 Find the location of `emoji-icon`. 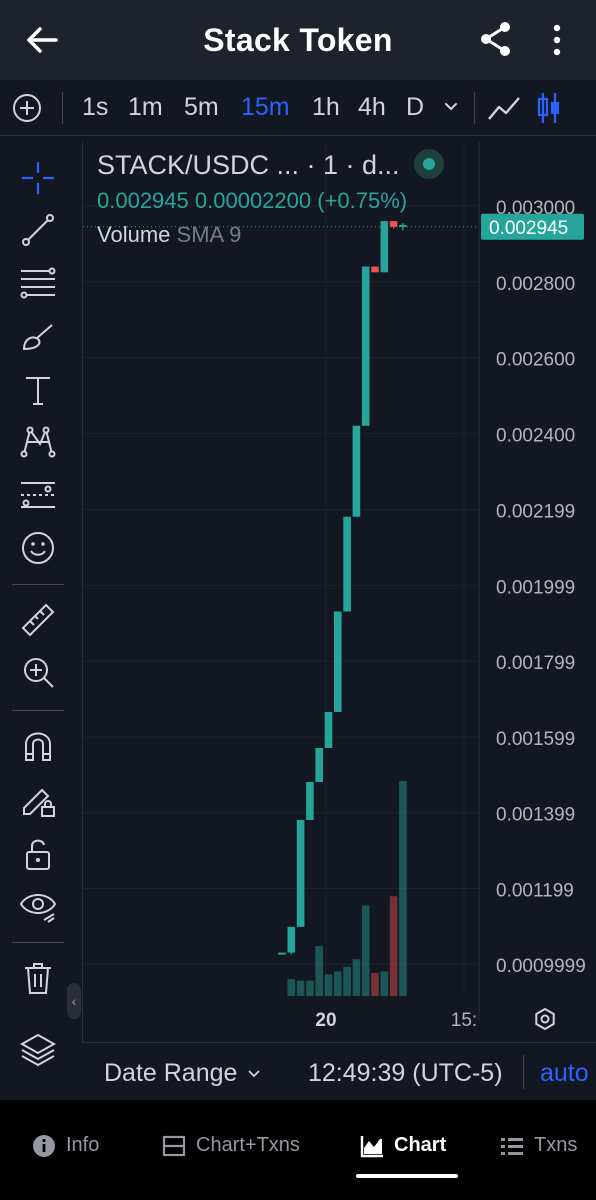

emoji-icon is located at coordinates (38, 548).